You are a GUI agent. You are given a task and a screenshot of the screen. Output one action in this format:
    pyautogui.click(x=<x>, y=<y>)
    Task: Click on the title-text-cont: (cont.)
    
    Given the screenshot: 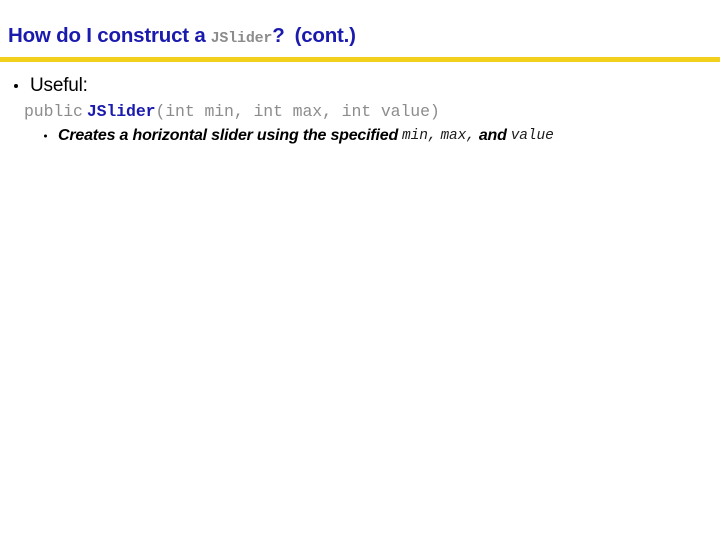 What is the action you would take?
    pyautogui.click(x=325, y=35)
    